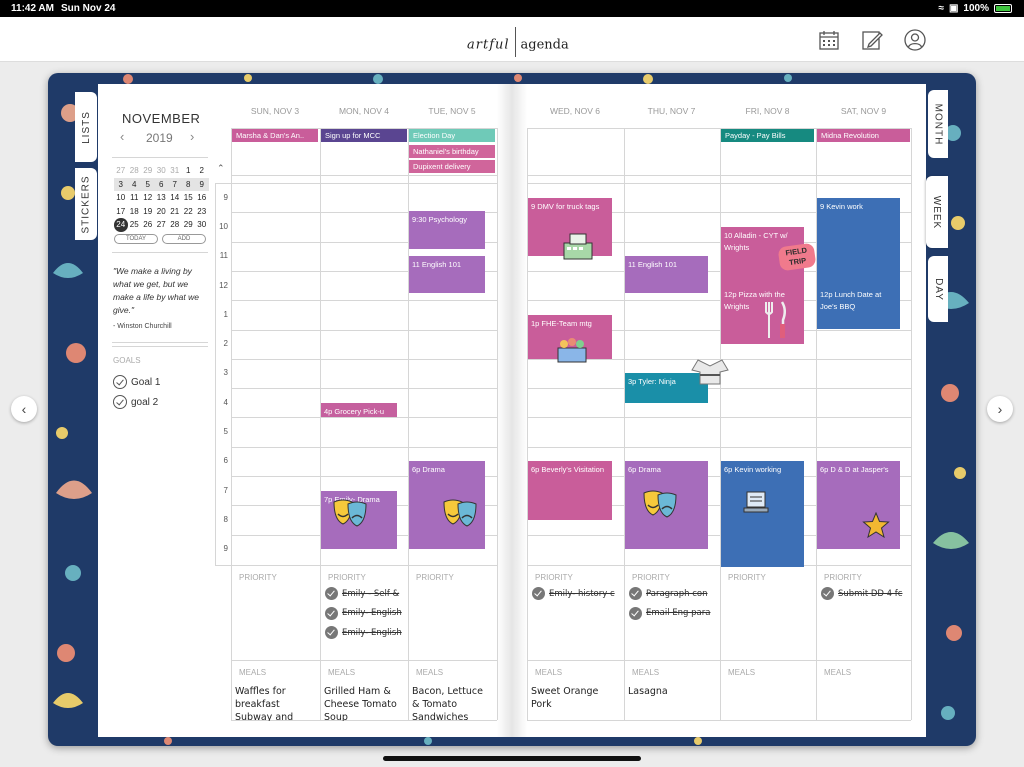 The height and width of the screenshot is (767, 1024). Describe the element at coordinates (359, 410) in the screenshot. I see `calendar-event: 4p Grocery Pick-u` at that location.